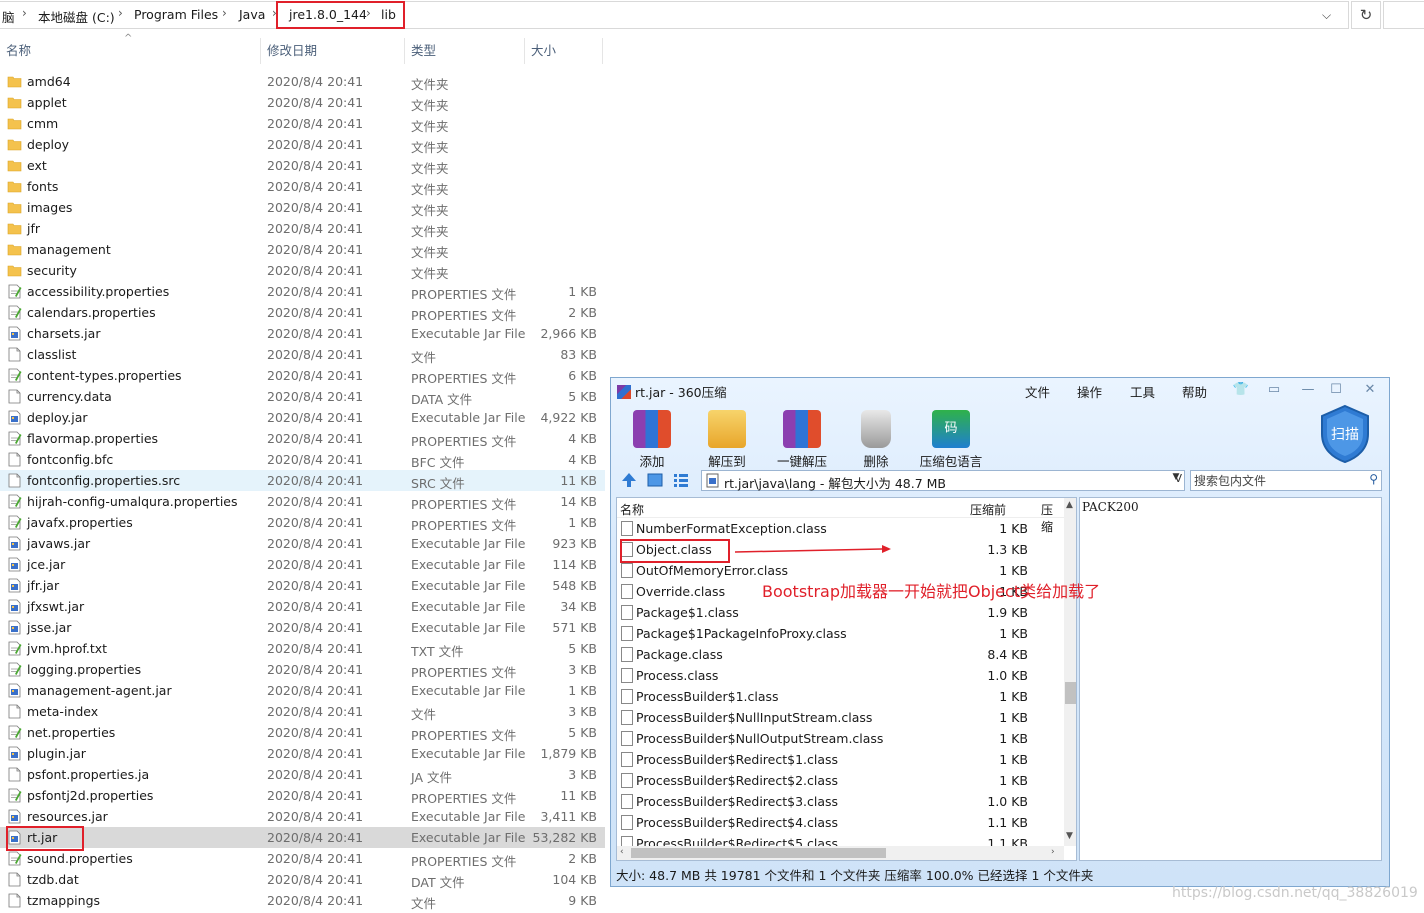 This screenshot has width=1424, height=913. What do you see at coordinates (1370, 390) in the screenshot?
I see `close-button: ✕` at bounding box center [1370, 390].